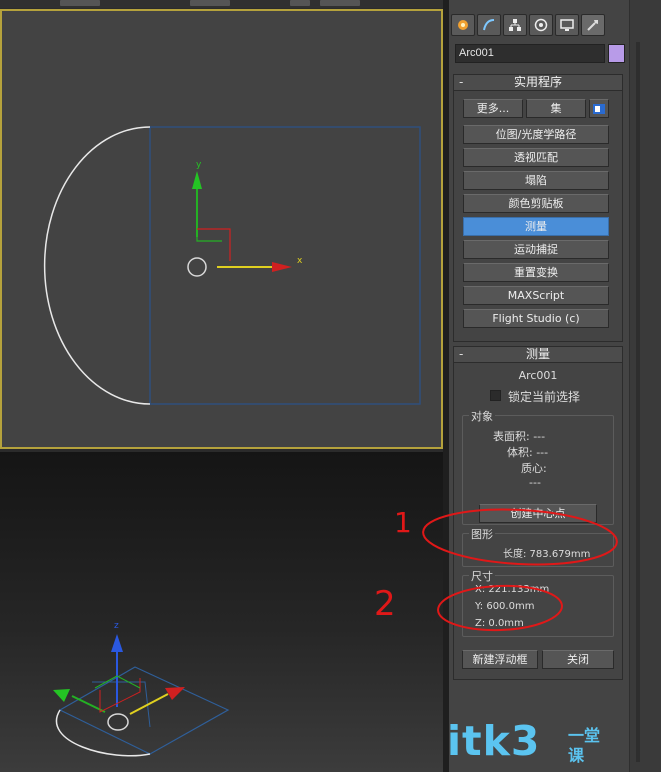  What do you see at coordinates (536, 226) in the screenshot?
I see `utility-button: 测量` at bounding box center [536, 226].